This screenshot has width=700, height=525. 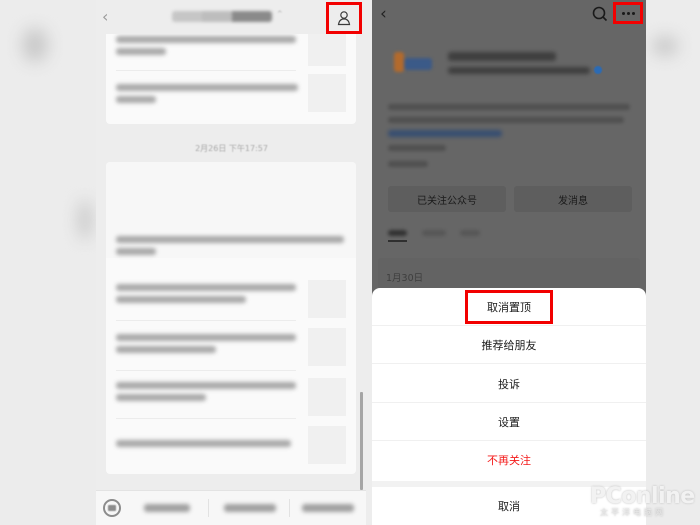 I want to click on cover-image, so click(x=231, y=210).